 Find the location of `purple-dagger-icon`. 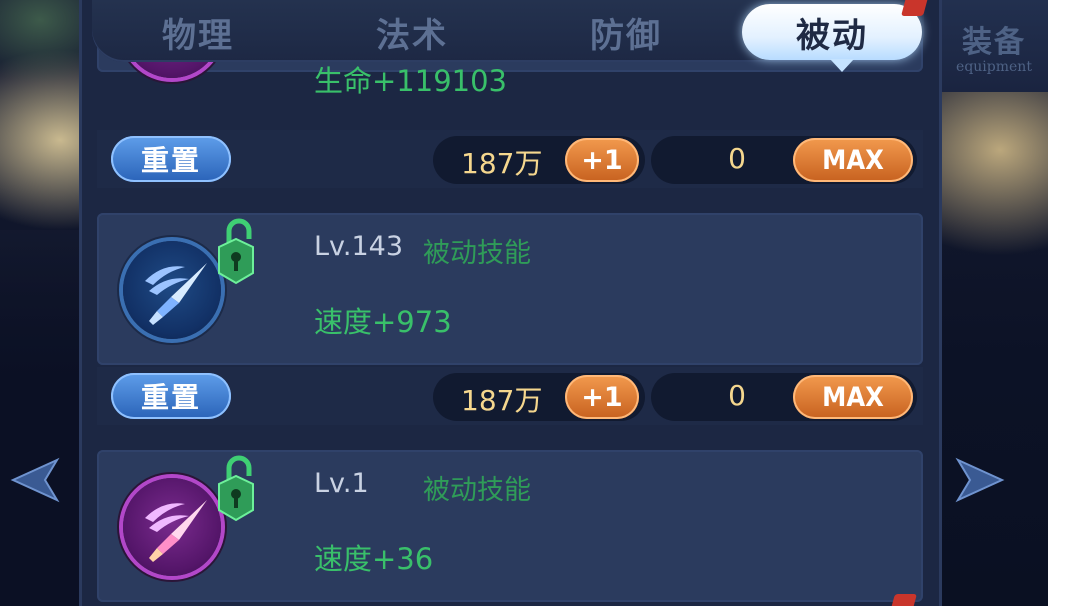

purple-dagger-icon is located at coordinates (172, 527).